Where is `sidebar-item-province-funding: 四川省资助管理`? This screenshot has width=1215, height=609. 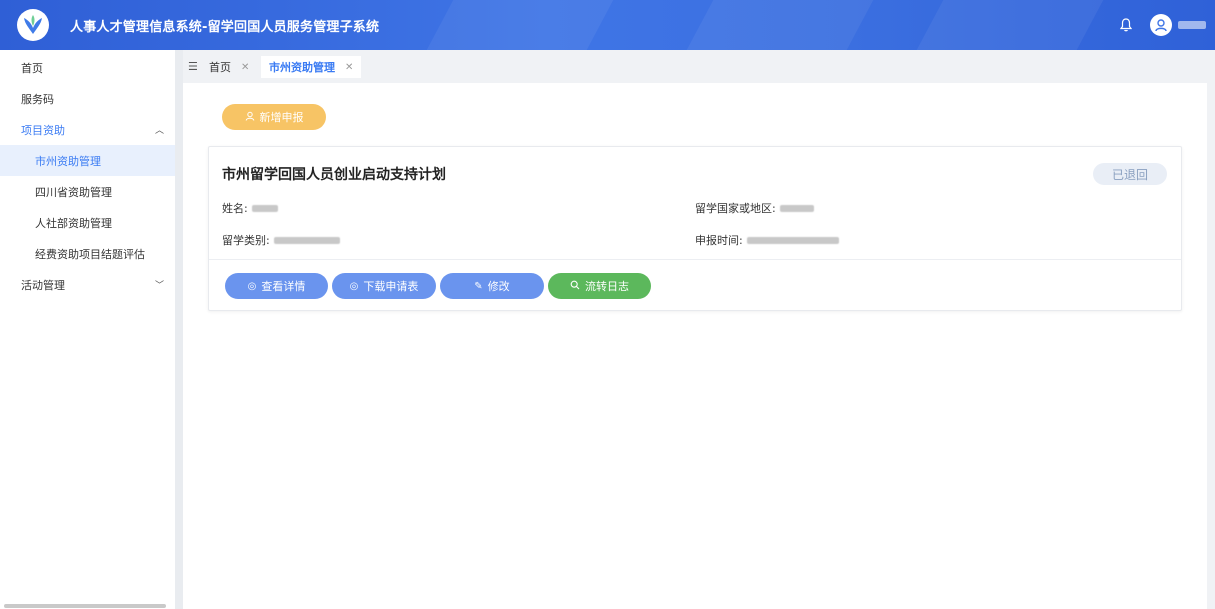
sidebar-item-province-funding: 四川省资助管理 is located at coordinates (87, 191).